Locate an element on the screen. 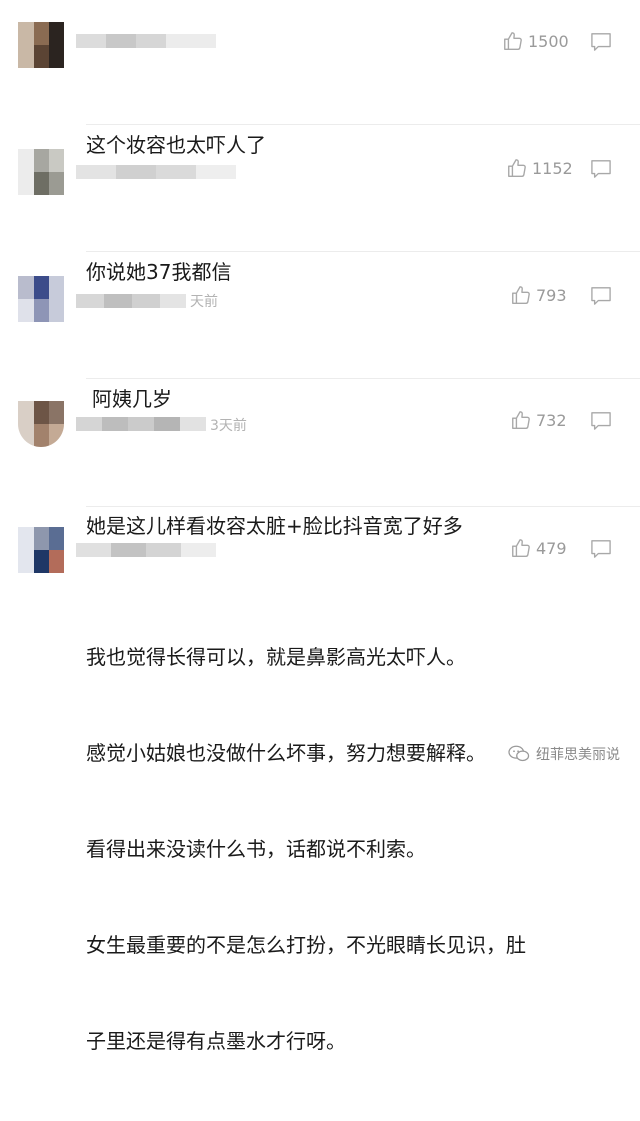 Image resolution: width=640 pixels, height=1121 pixels. like-count: 793 is located at coordinates (551, 295).